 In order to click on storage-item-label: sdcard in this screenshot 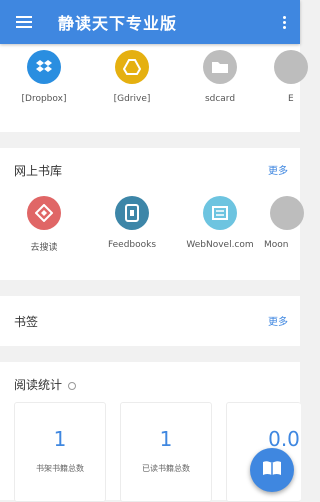, I will do `click(220, 99)`.